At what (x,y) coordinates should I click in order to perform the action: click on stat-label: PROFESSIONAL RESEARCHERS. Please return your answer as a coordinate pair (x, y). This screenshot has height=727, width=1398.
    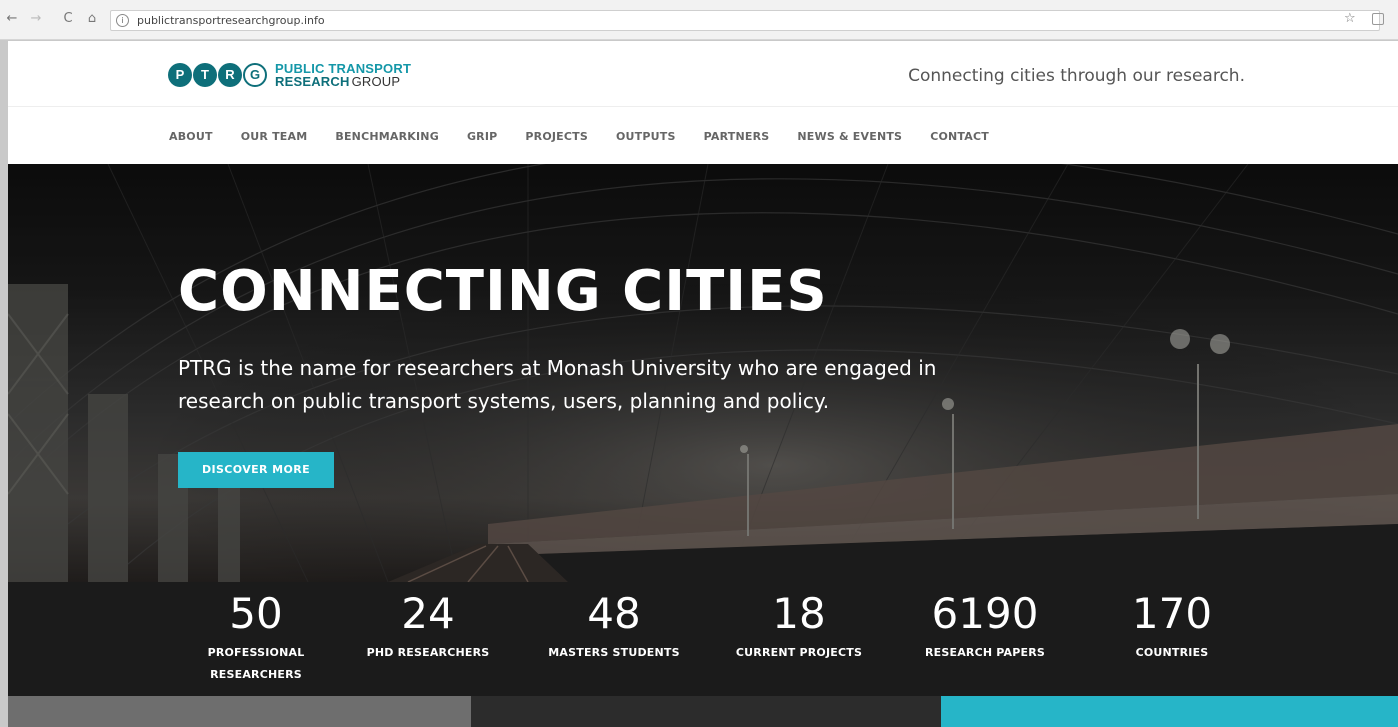
    Looking at the image, I should click on (256, 664).